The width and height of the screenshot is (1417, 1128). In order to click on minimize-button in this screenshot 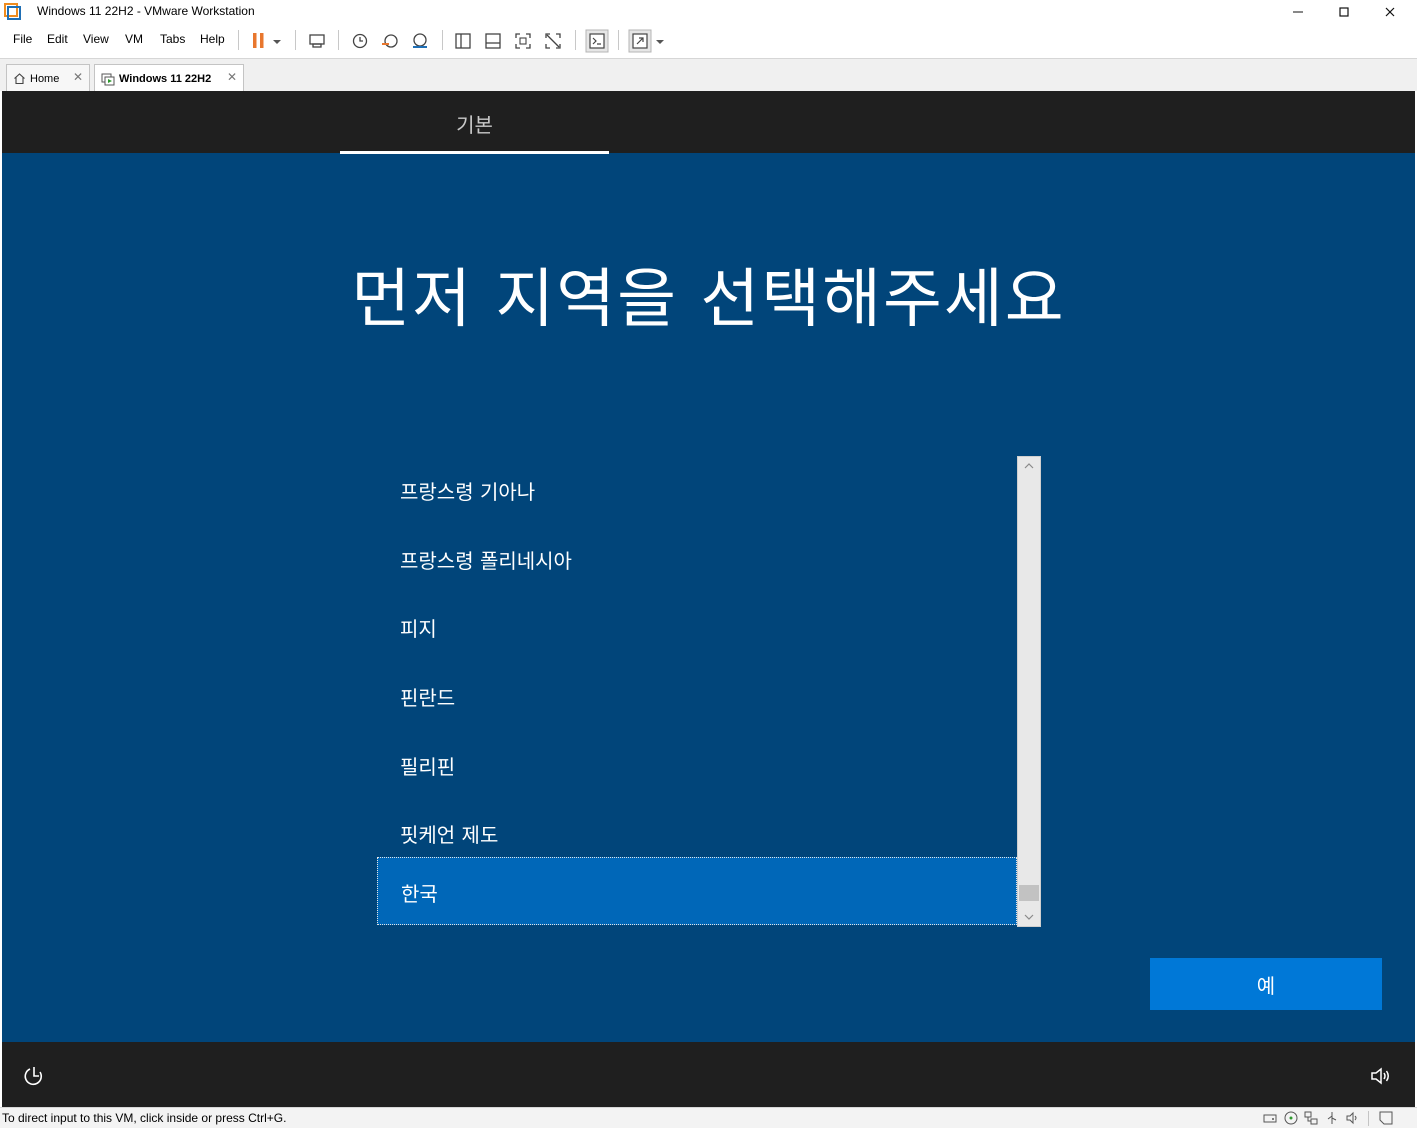, I will do `click(1298, 12)`.